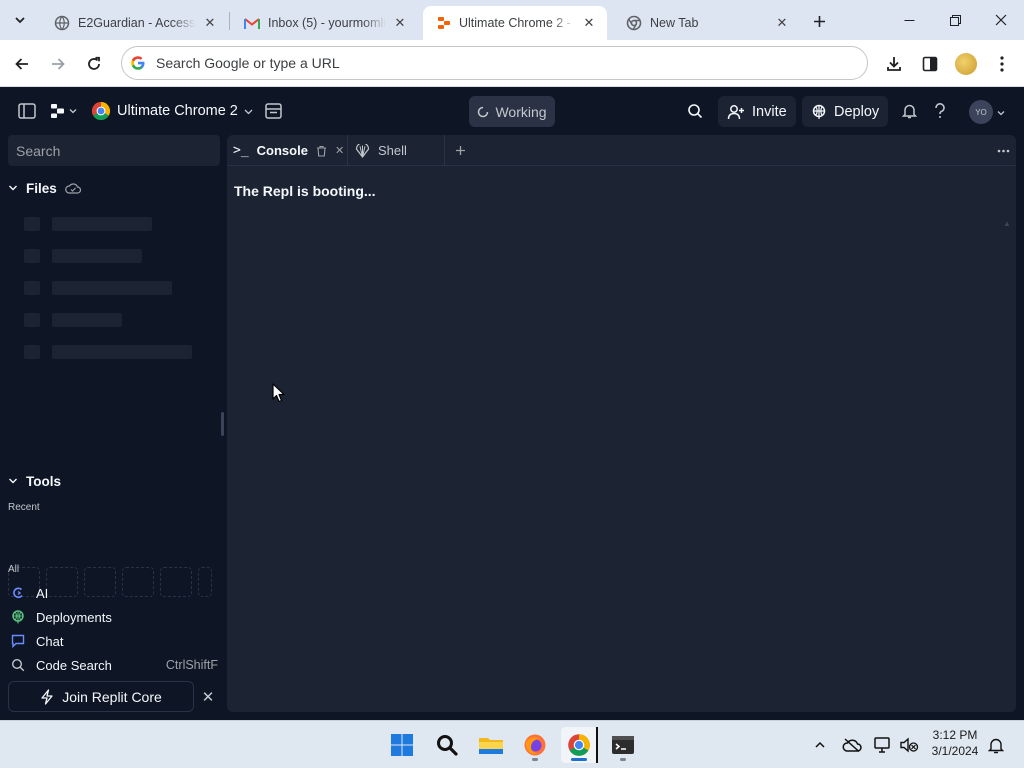 This screenshot has height=768, width=1024. I want to click on downloads-button, so click(894, 64).